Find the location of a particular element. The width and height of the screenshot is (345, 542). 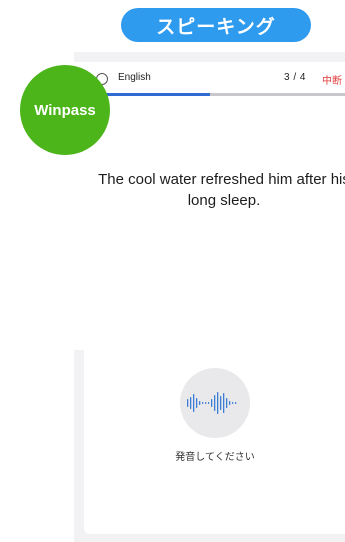

language-label: English is located at coordinates (134, 77).